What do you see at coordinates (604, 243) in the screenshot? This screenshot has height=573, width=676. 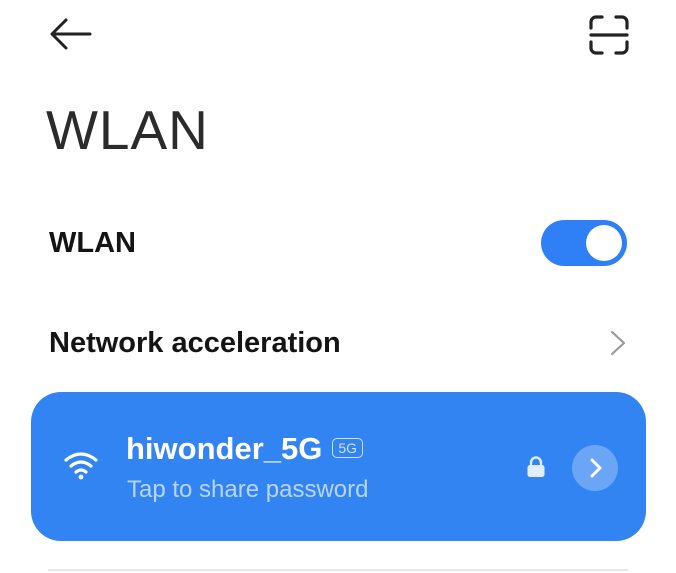 I see `toggle-knob` at bounding box center [604, 243].